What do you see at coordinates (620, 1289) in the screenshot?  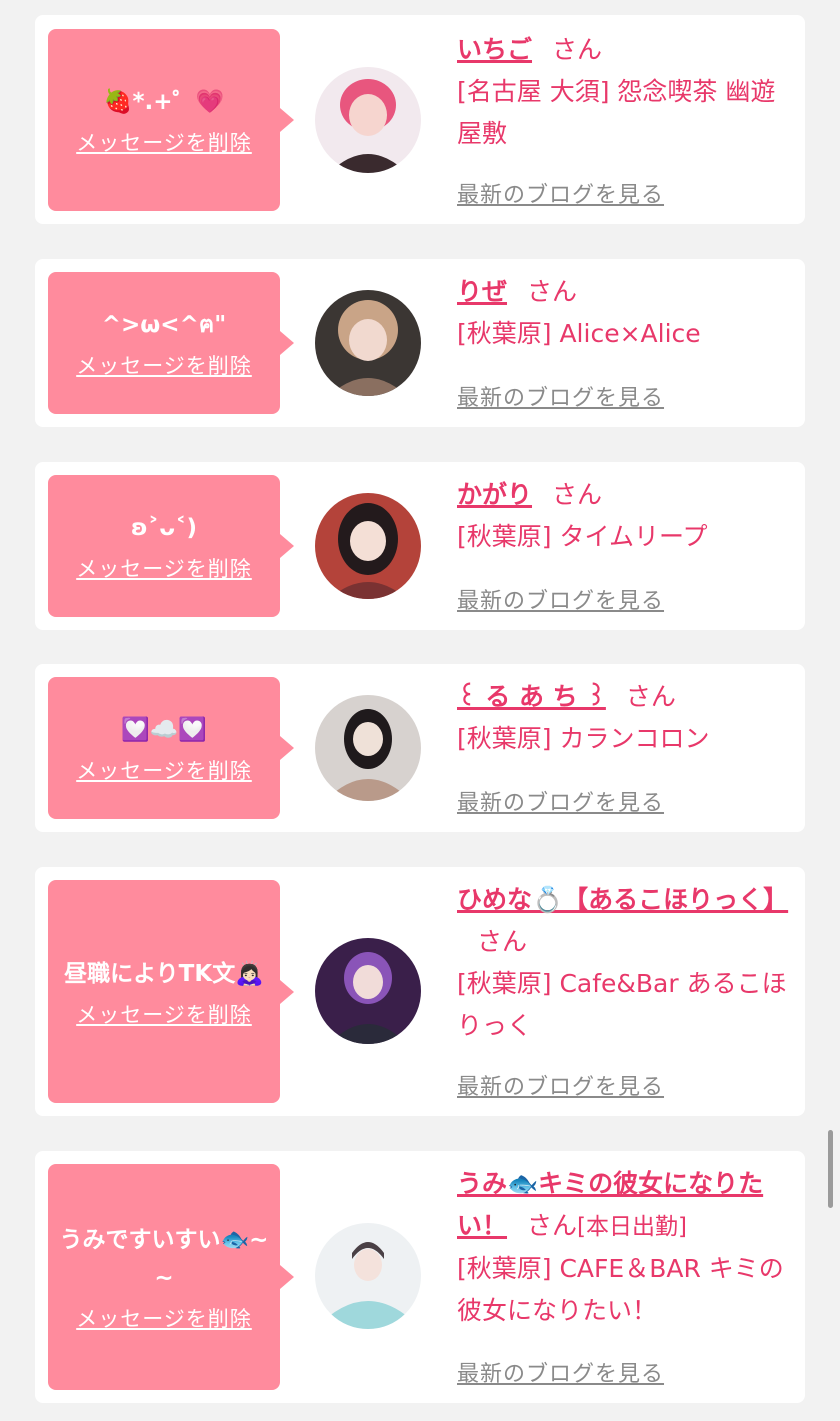 I see `shop-name: [秋葉原] CAFE＆BAR キミの彼女になりたい！` at bounding box center [620, 1289].